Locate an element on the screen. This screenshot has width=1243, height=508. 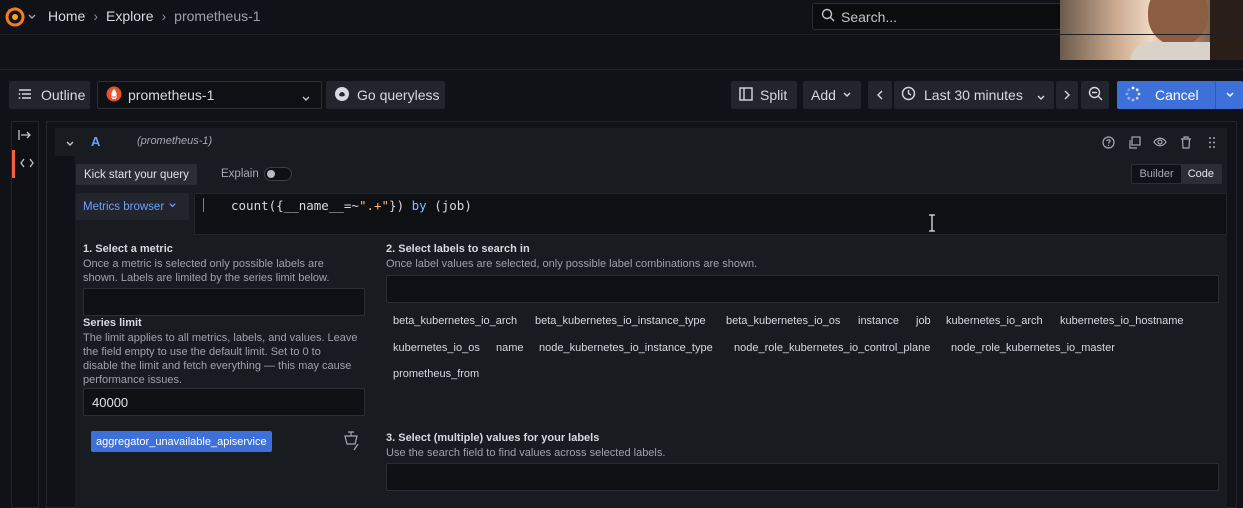
editor-mode-switch: Builder Code is located at coordinates (1176, 174).